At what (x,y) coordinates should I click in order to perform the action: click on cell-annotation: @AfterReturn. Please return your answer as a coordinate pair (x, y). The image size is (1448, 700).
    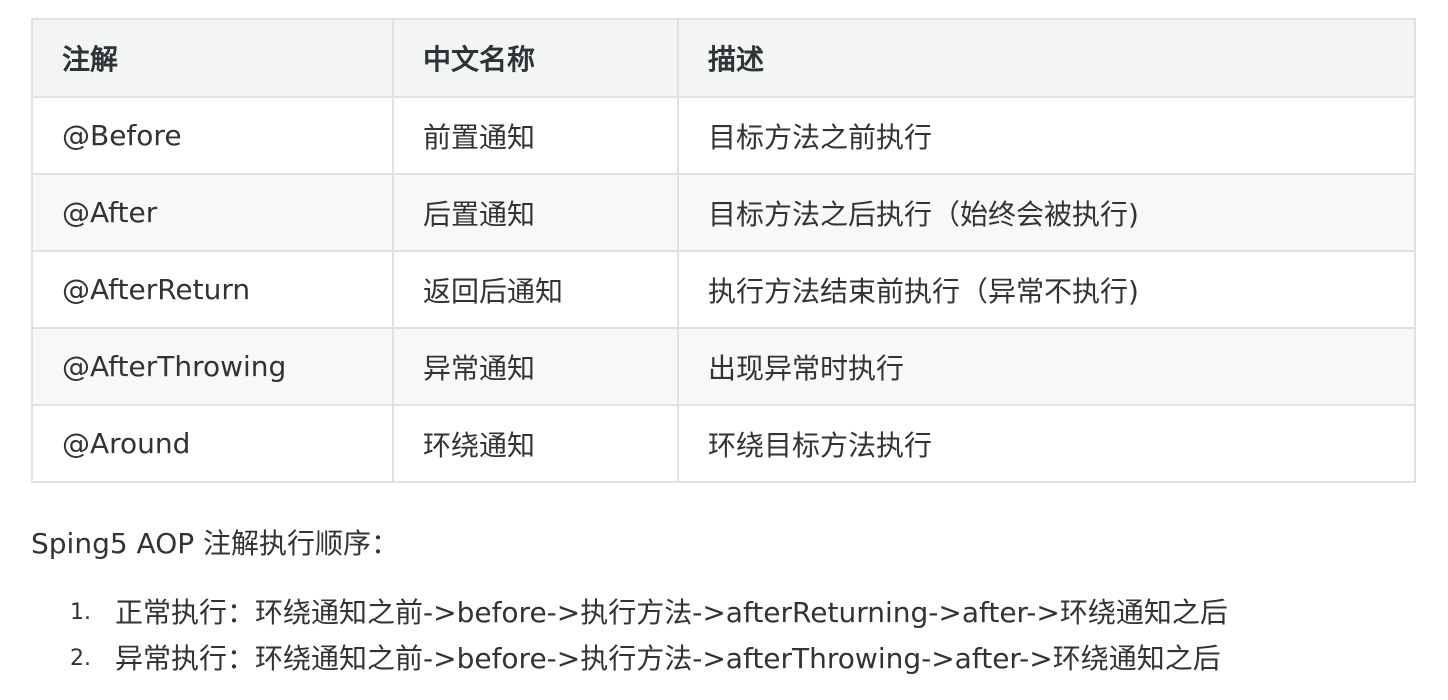
    Looking at the image, I should click on (212, 289).